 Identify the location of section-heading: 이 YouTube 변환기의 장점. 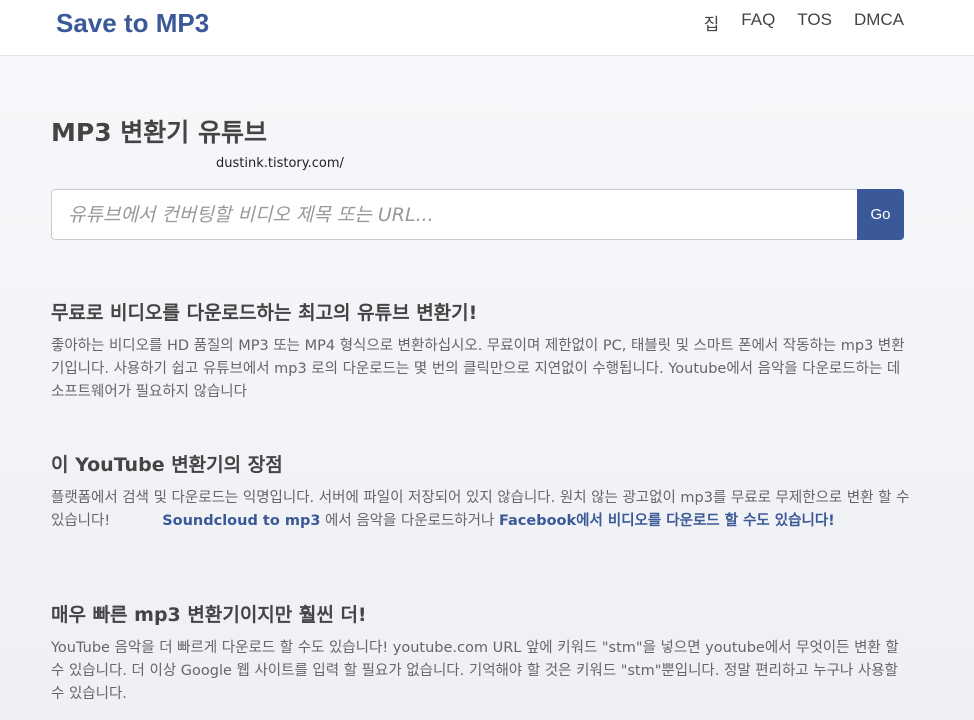
(167, 465).